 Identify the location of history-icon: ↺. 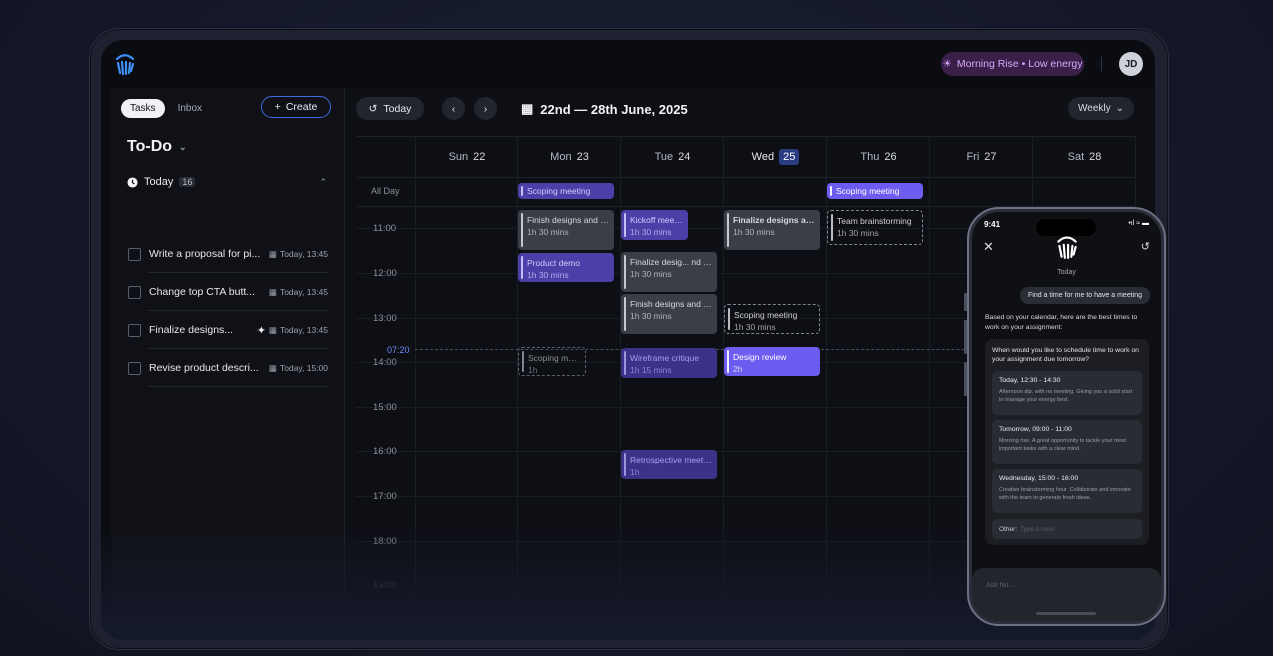
(1145, 246).